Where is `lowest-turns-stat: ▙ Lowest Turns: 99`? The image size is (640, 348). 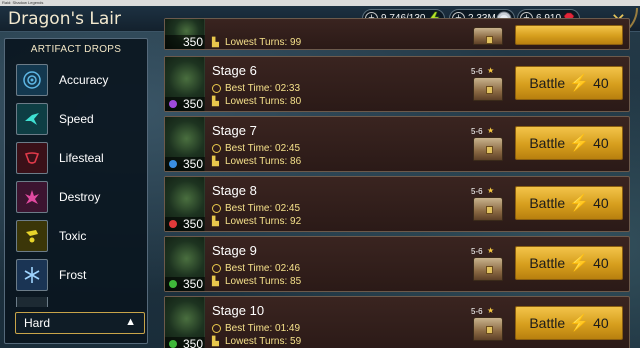
lowest-turns-stat: ▙ Lowest Turns: 99 is located at coordinates (256, 42).